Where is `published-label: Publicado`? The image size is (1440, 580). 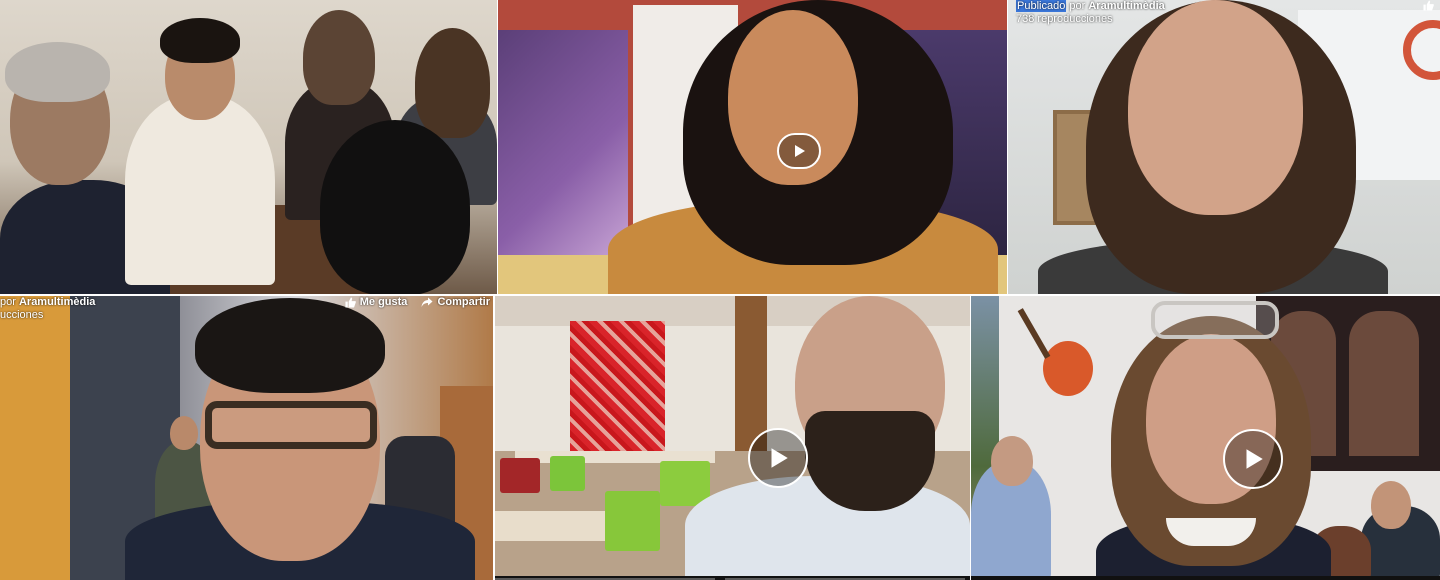 published-label: Publicado is located at coordinates (1041, 6).